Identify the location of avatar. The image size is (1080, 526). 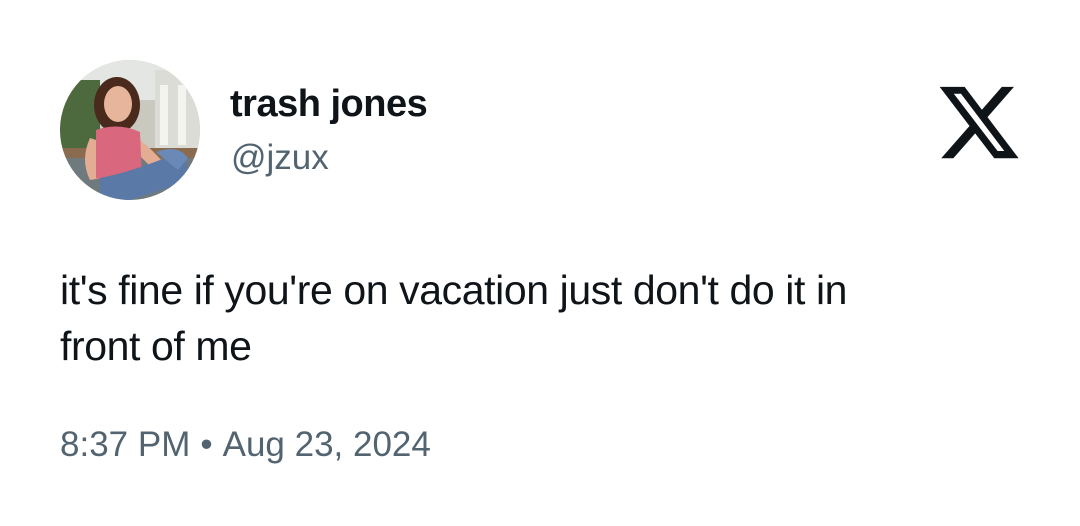
(130, 130).